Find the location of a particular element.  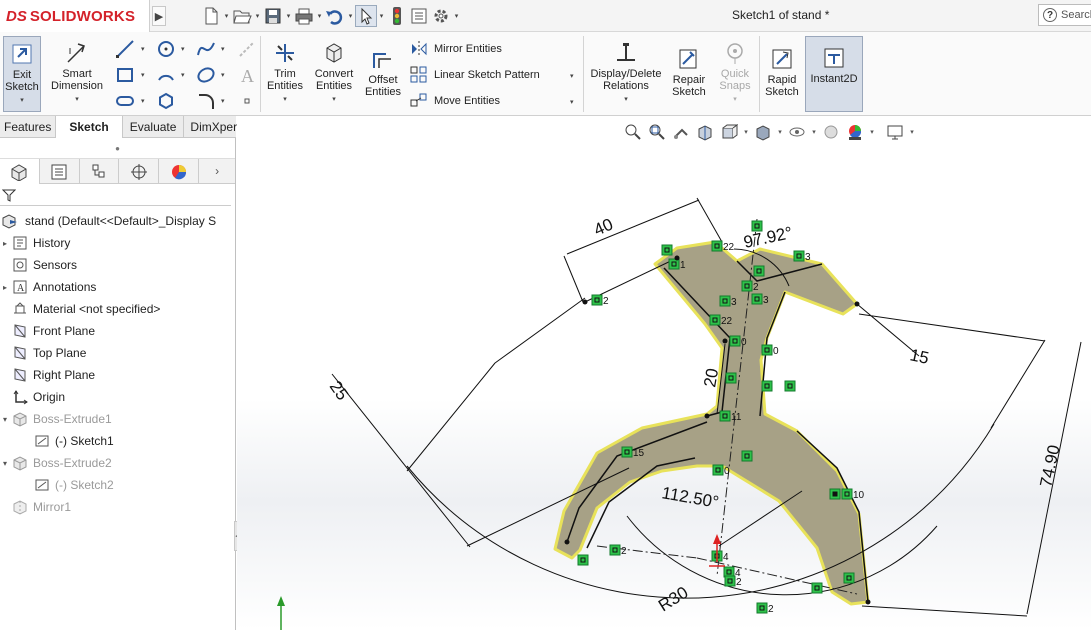

tab-sketch: Sketch is located at coordinates (89, 127).